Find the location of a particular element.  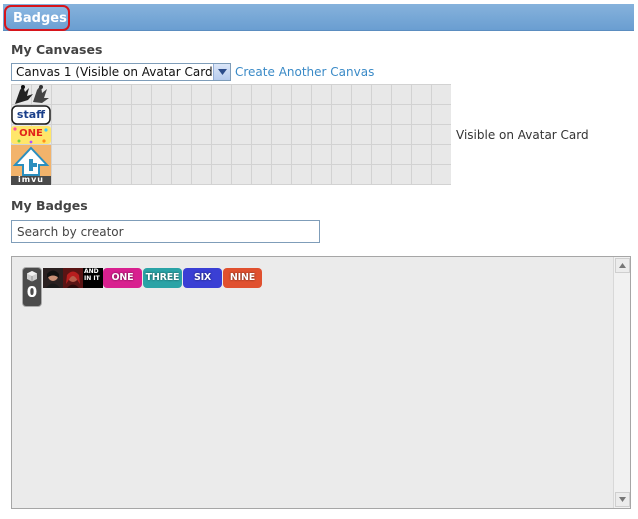

six-strip-badge: SIX is located at coordinates (202, 278).